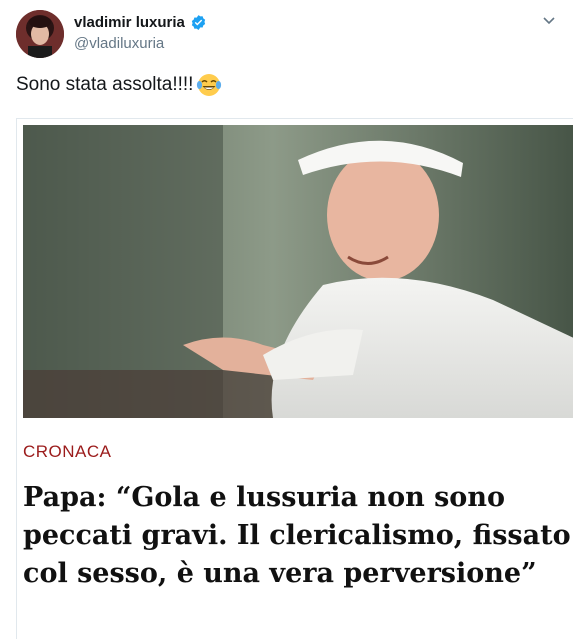  Describe the element at coordinates (209, 85) in the screenshot. I see `tears-of-joy-emoji-icon` at that location.